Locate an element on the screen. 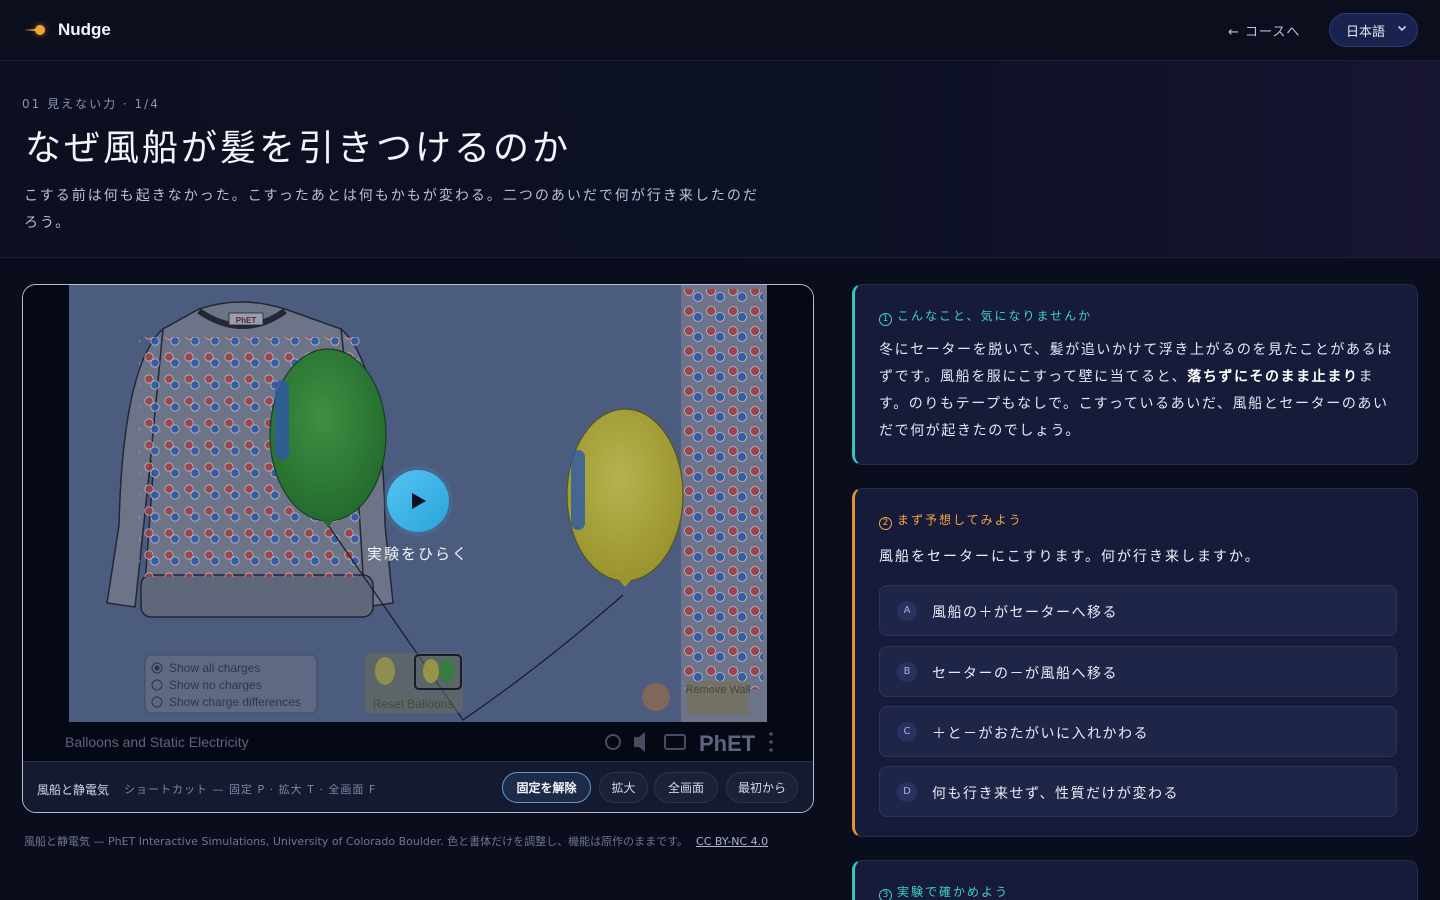  option-key: C is located at coordinates (907, 732).